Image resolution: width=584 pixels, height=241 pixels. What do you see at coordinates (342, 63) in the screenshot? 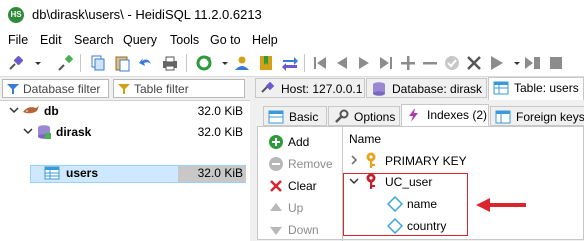
I see `prev-icon` at bounding box center [342, 63].